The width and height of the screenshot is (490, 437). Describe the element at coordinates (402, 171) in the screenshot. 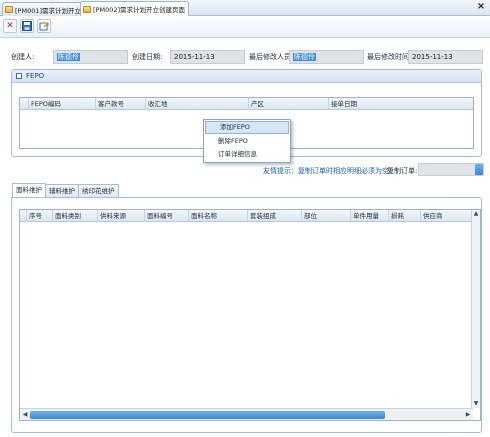

I see `copy-order-label: 复制订单:` at that location.